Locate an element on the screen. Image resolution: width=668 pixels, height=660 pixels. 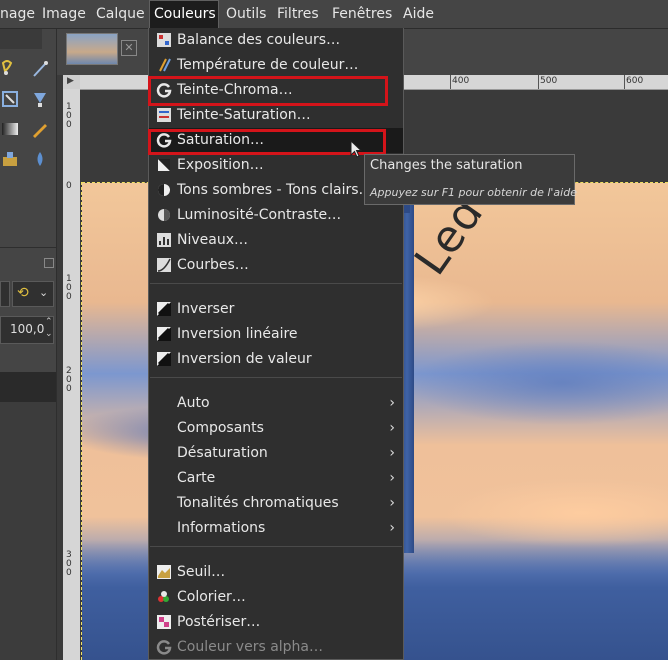
menu-filtres: Filtres is located at coordinates (298, 14).